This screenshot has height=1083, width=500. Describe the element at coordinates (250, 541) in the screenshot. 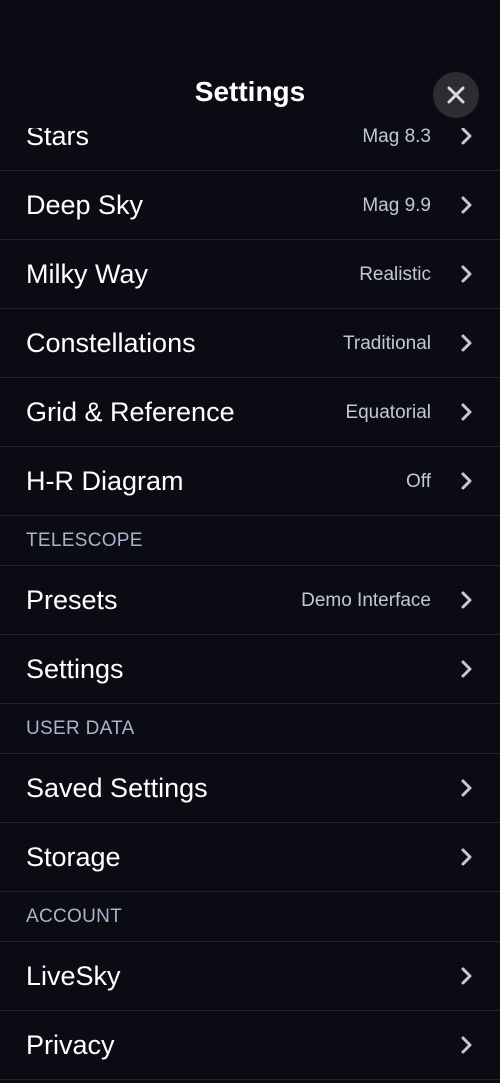

I see `section-header-telescope: TELESCOPE` at that location.